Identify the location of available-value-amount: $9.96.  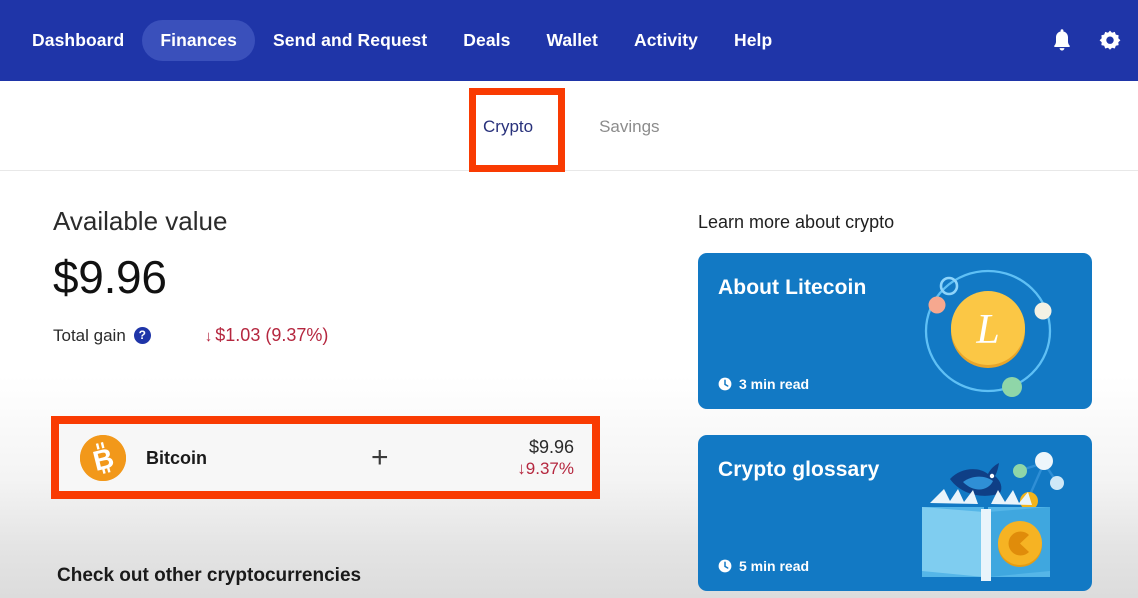
(110, 277).